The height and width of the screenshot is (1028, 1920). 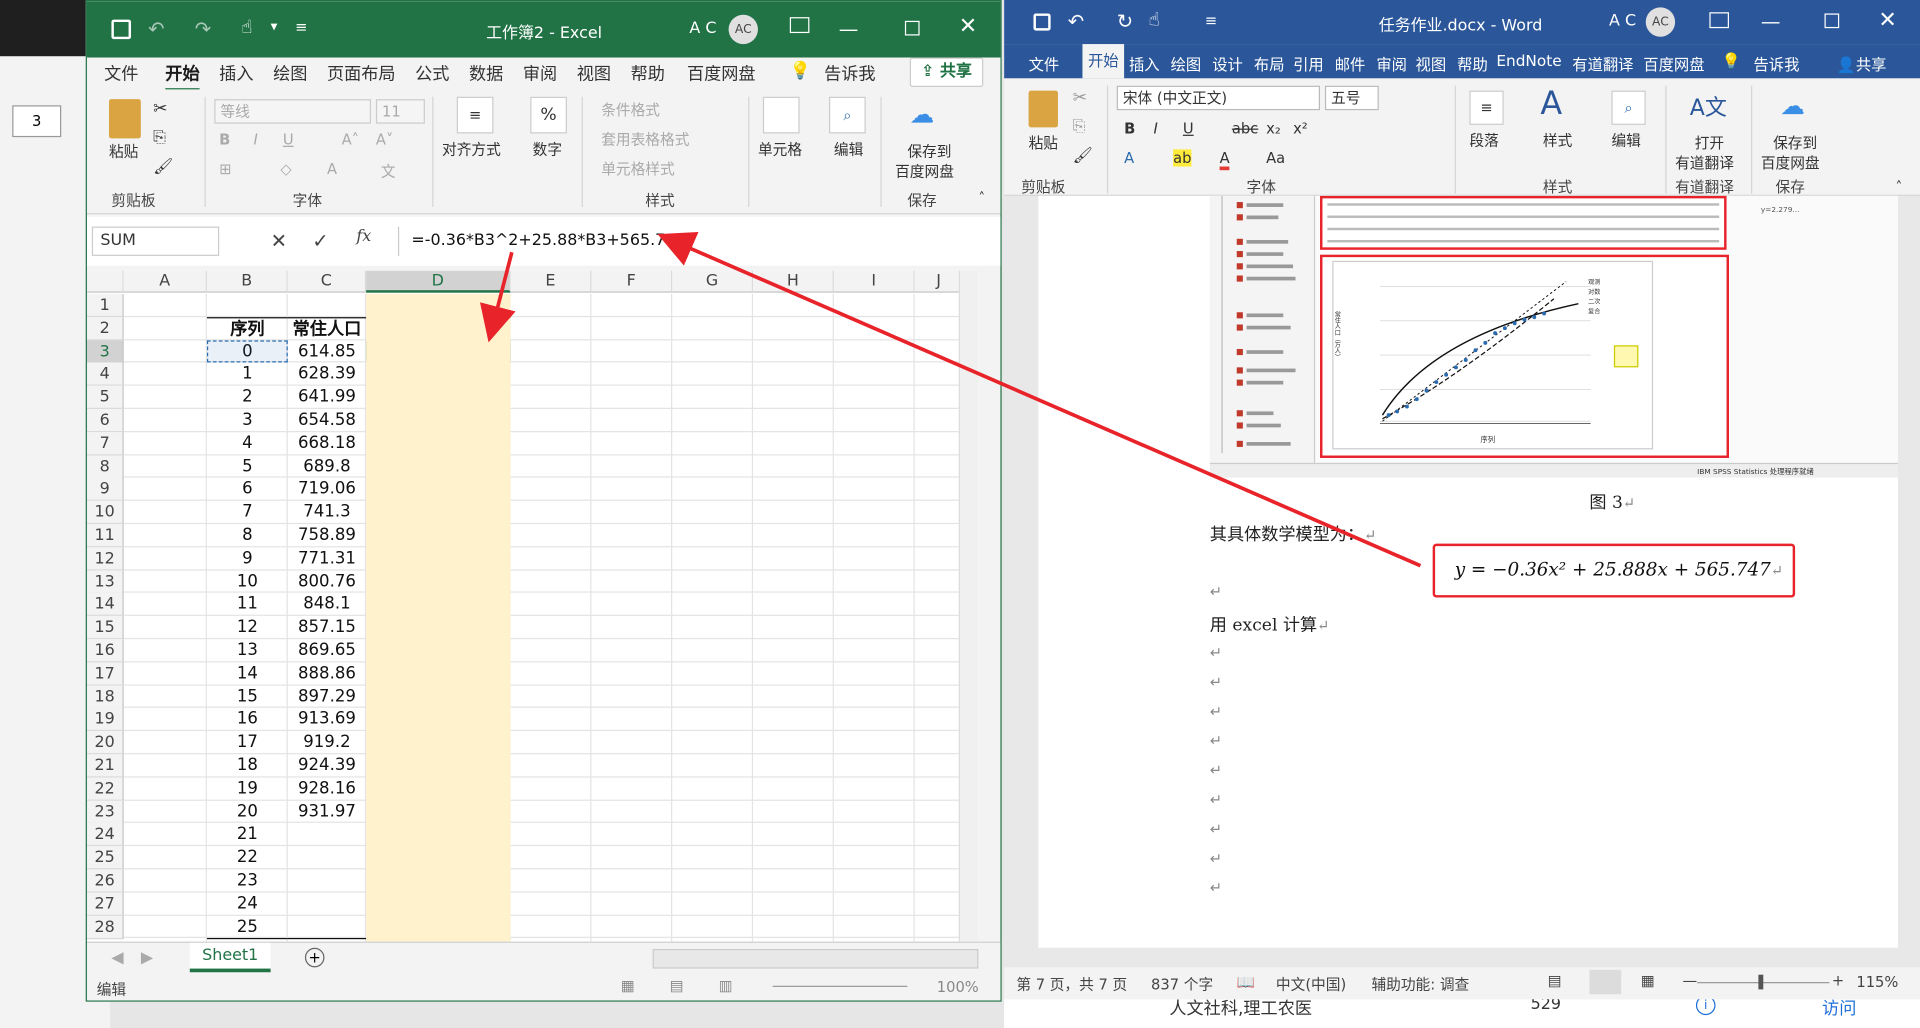 What do you see at coordinates (1039, 399) in the screenshot?
I see `annotation-arrow-formula` at bounding box center [1039, 399].